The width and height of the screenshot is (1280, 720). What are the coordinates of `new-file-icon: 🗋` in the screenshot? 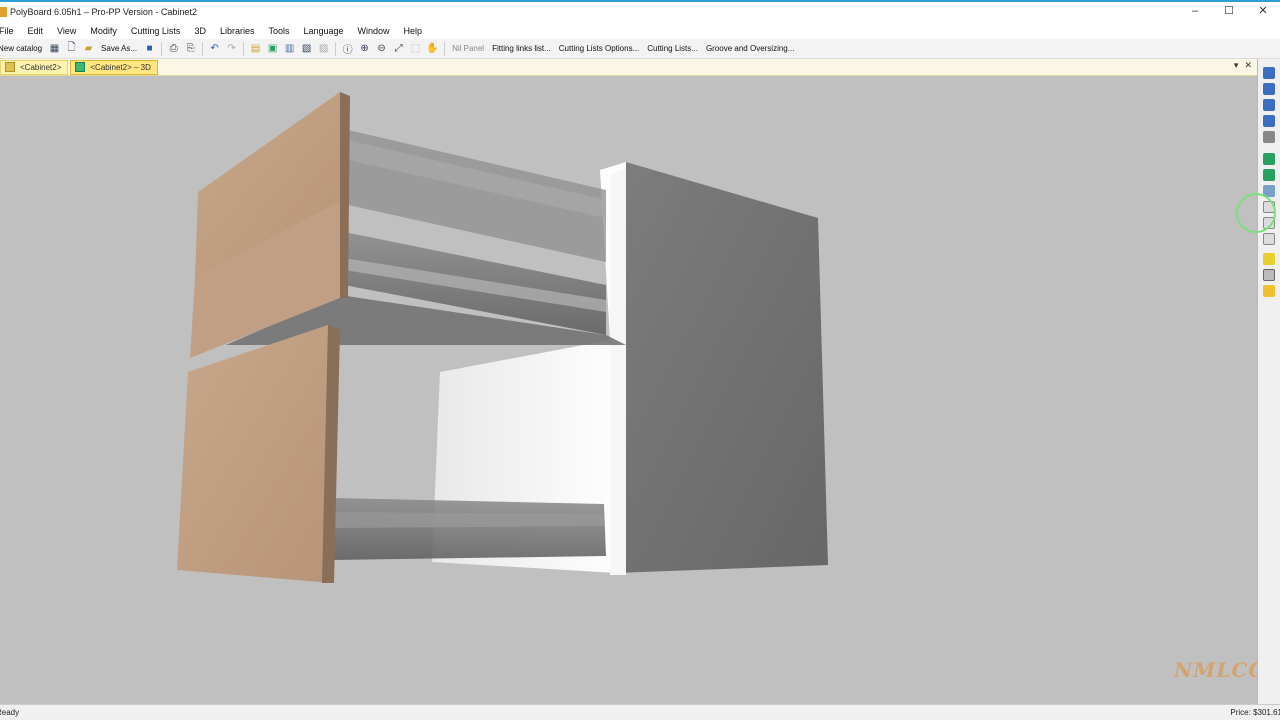 It's located at (72, 49).